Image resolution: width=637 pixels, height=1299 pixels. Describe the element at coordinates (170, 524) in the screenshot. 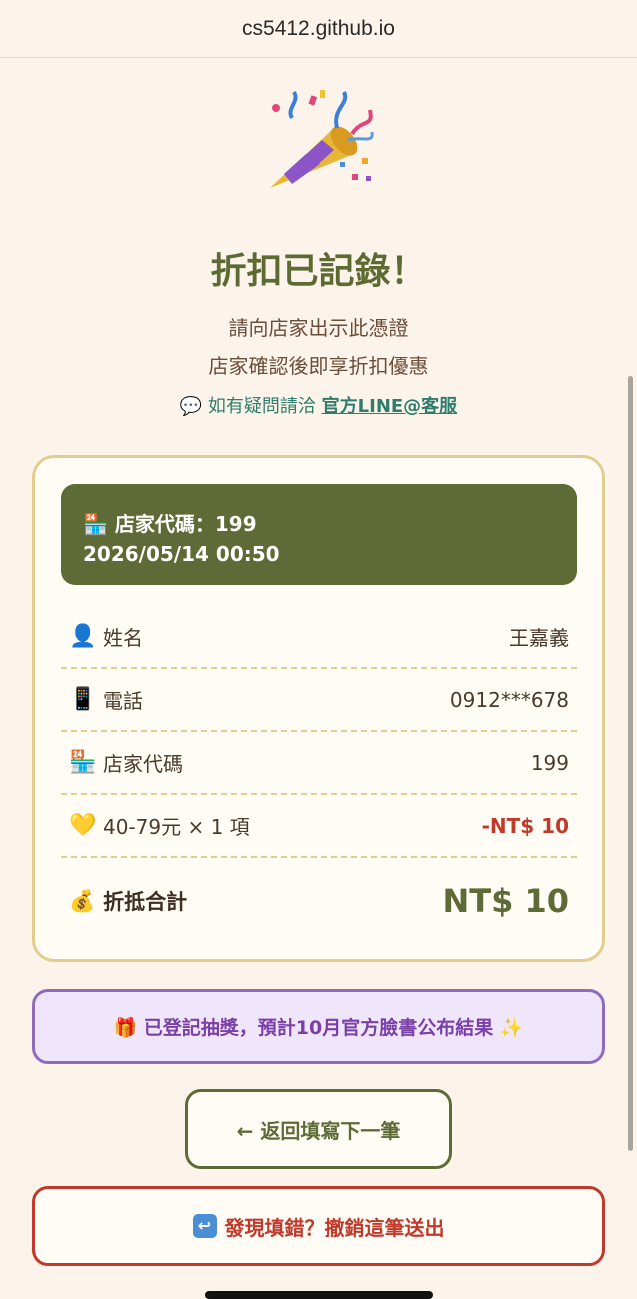

I see `banner-store-code: 🏪 店家代碼：199` at that location.